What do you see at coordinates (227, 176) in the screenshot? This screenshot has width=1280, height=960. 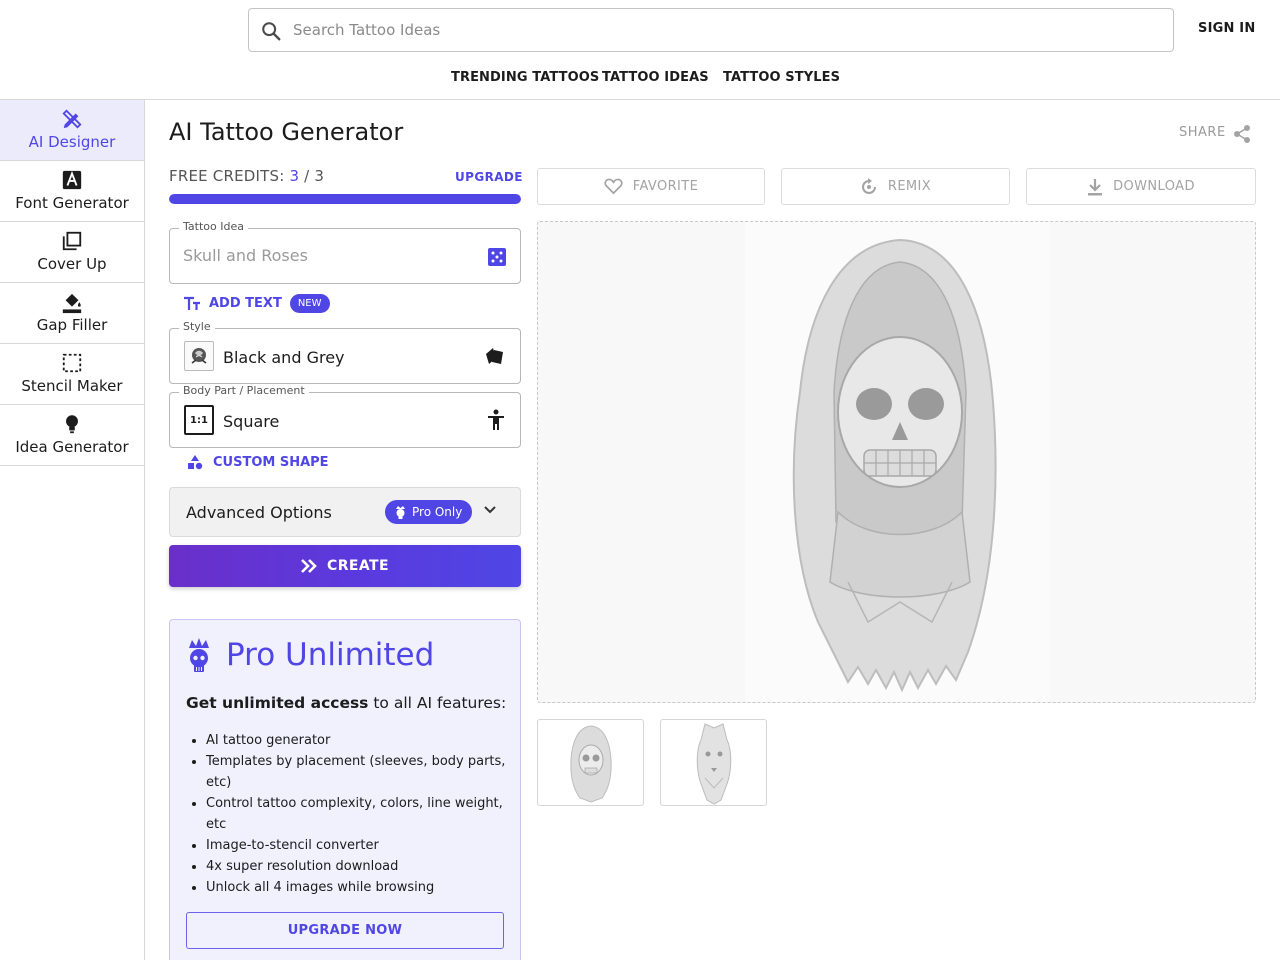 I see `credits-label: FREE CREDITS:` at bounding box center [227, 176].